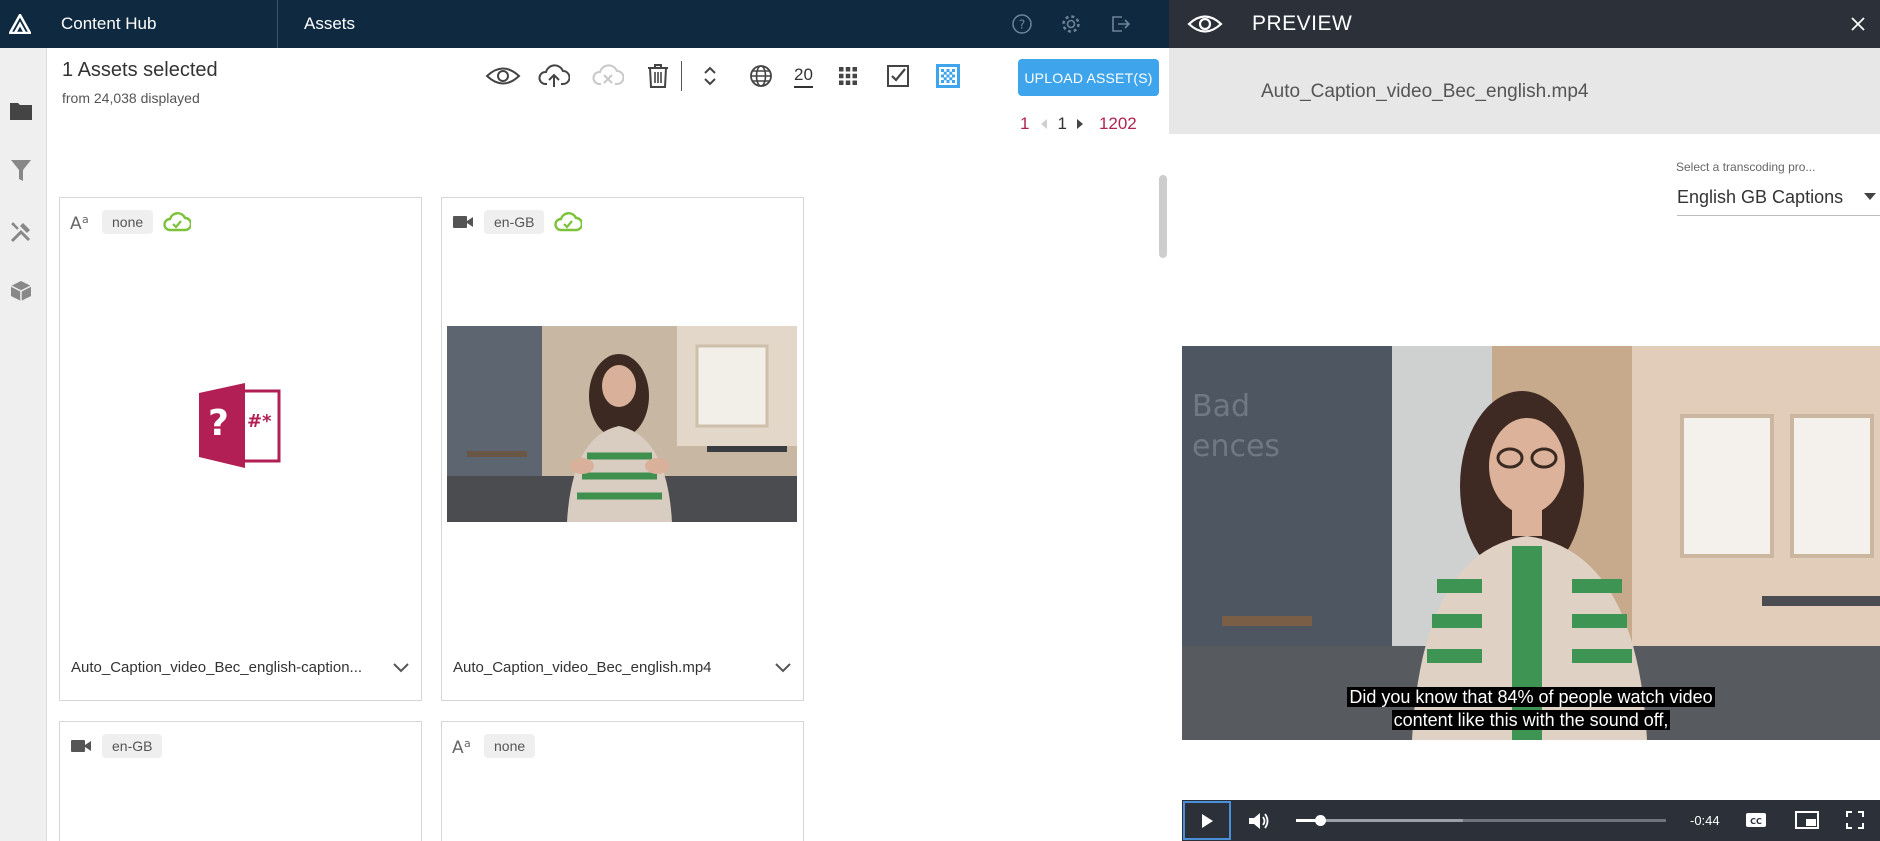 Image resolution: width=1880 pixels, height=841 pixels. Describe the element at coordinates (1858, 24) in the screenshot. I see `close-icon` at that location.